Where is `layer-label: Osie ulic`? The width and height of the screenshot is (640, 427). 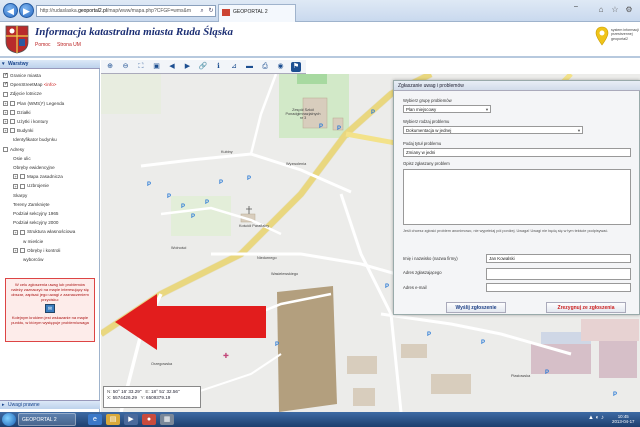 layer-label: Osie ulic is located at coordinates (22, 158).